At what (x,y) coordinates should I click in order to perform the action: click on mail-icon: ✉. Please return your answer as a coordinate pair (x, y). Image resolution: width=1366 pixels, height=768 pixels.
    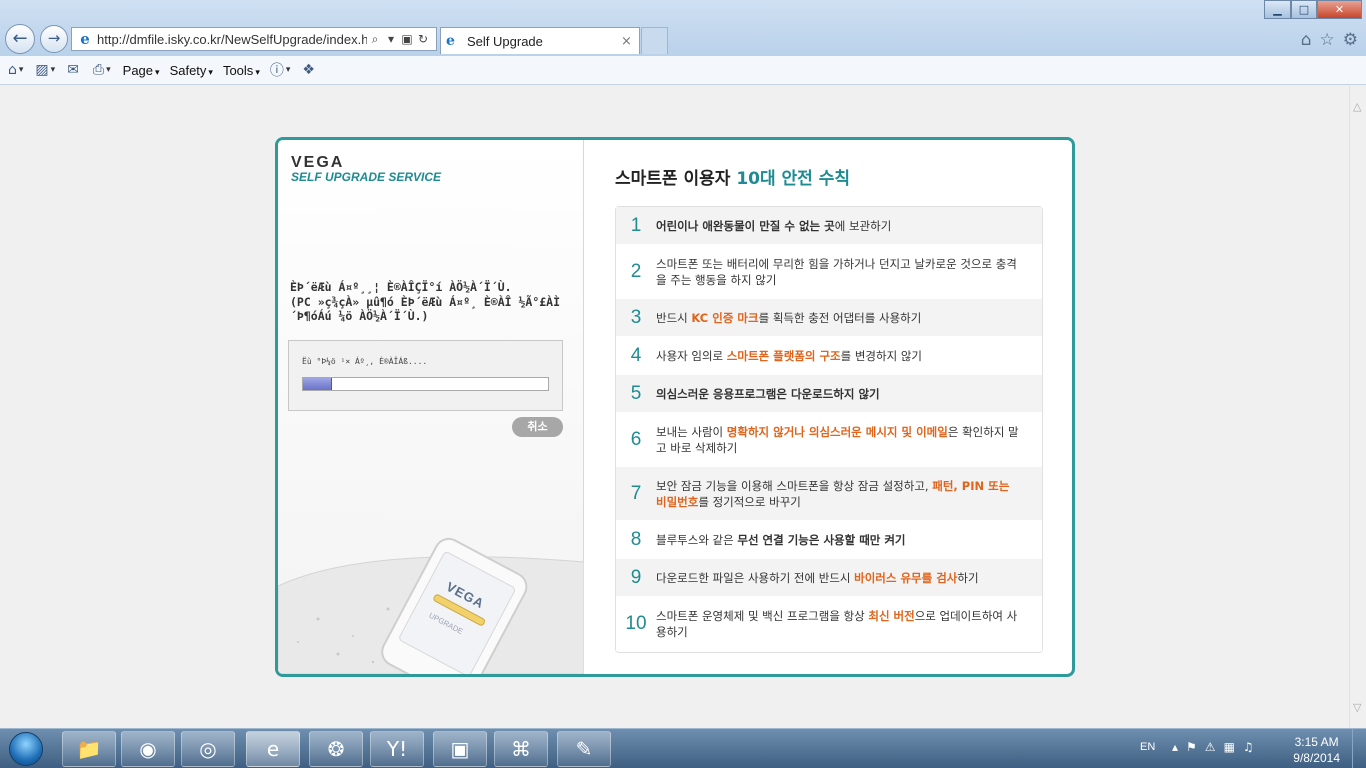
    Looking at the image, I should click on (73, 70).